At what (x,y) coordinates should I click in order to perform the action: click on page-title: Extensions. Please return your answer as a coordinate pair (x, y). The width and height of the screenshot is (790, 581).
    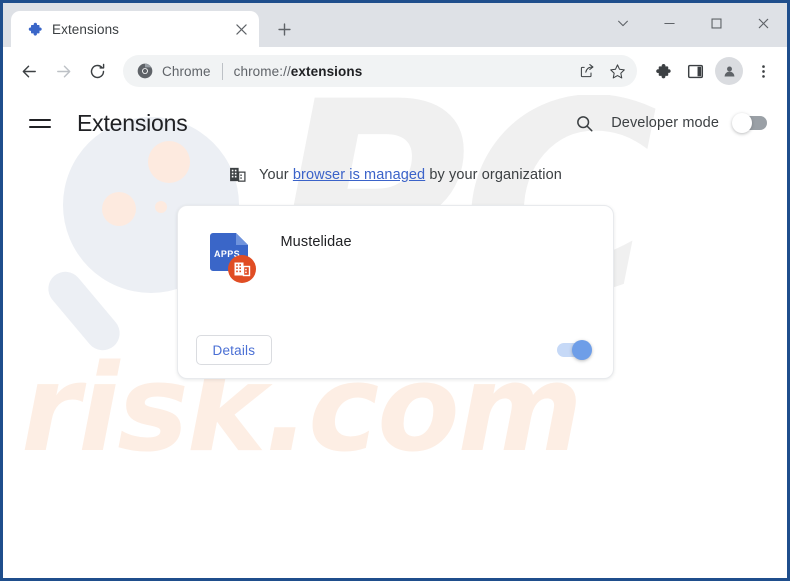
    Looking at the image, I should click on (132, 122).